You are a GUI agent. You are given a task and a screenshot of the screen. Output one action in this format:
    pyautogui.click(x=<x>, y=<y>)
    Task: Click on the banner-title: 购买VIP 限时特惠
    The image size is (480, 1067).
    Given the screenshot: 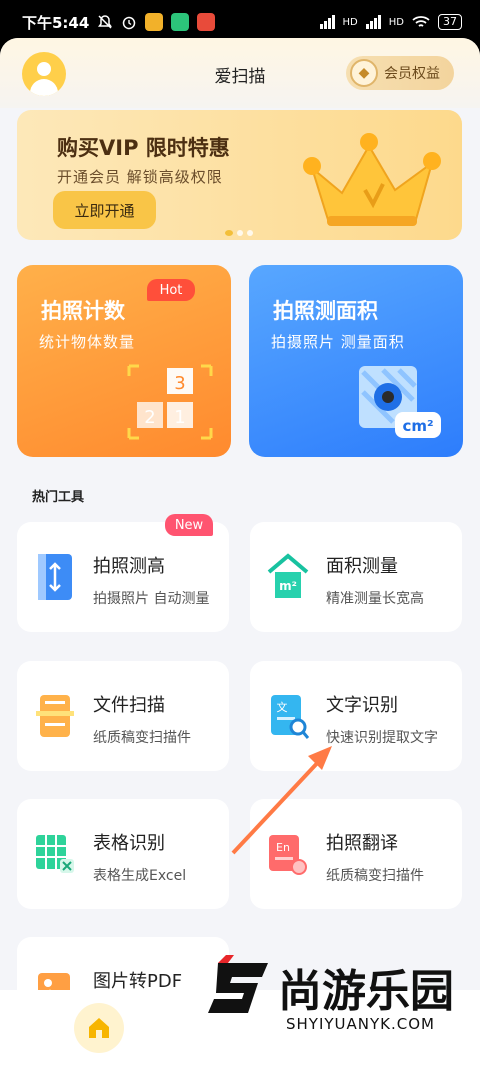 What is the action you would take?
    pyautogui.click(x=143, y=148)
    